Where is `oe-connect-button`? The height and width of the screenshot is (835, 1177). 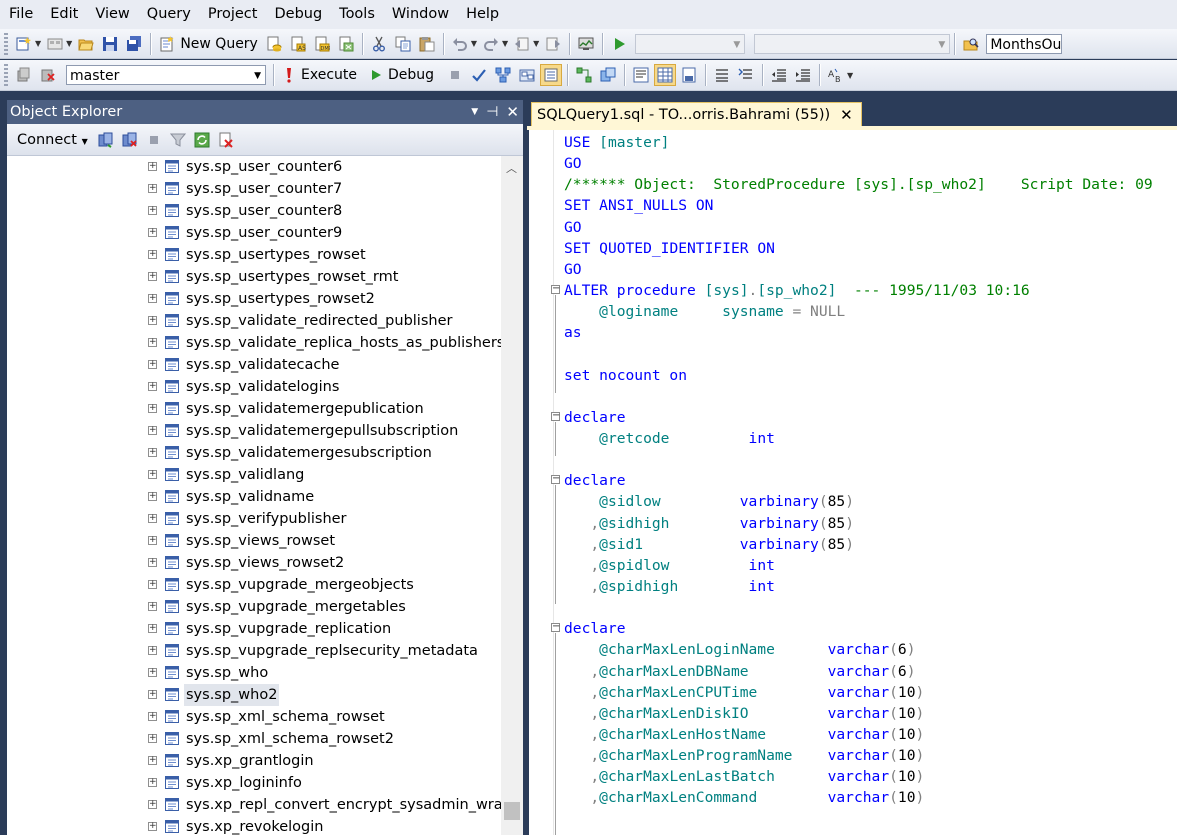 oe-connect-button is located at coordinates (106, 140).